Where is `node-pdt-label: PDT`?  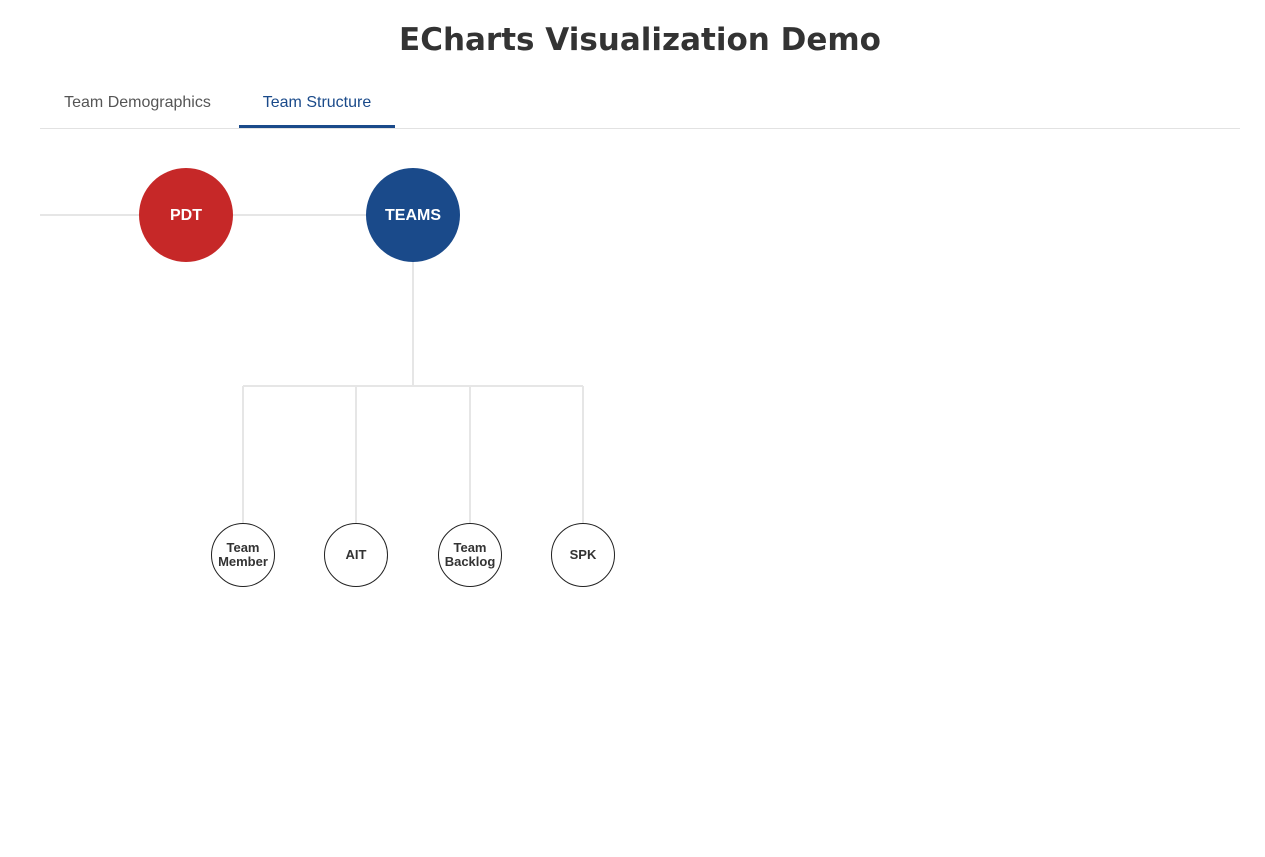
node-pdt-label: PDT is located at coordinates (186, 215).